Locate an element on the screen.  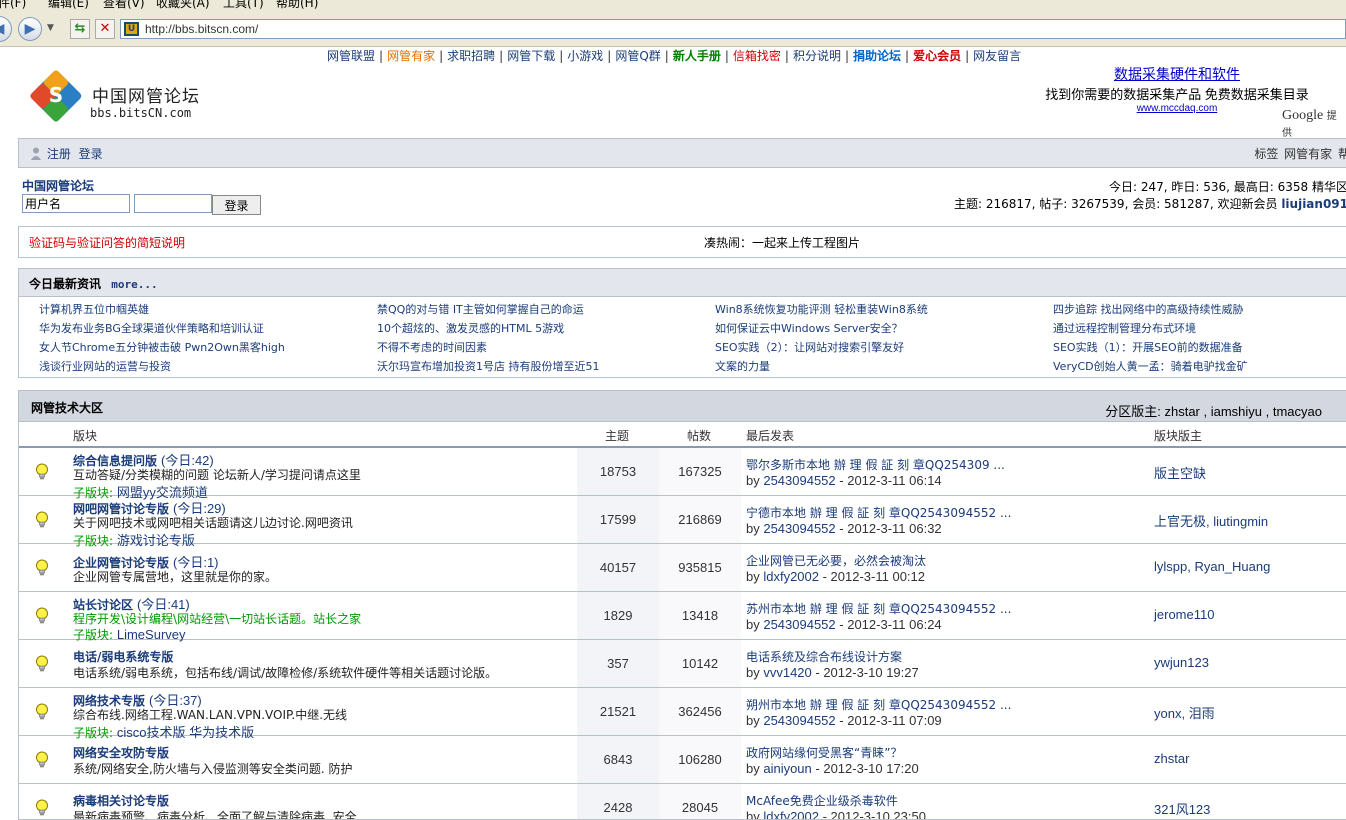
forum-name-line: 网络安全攻防专版 is located at coordinates (123, 752).